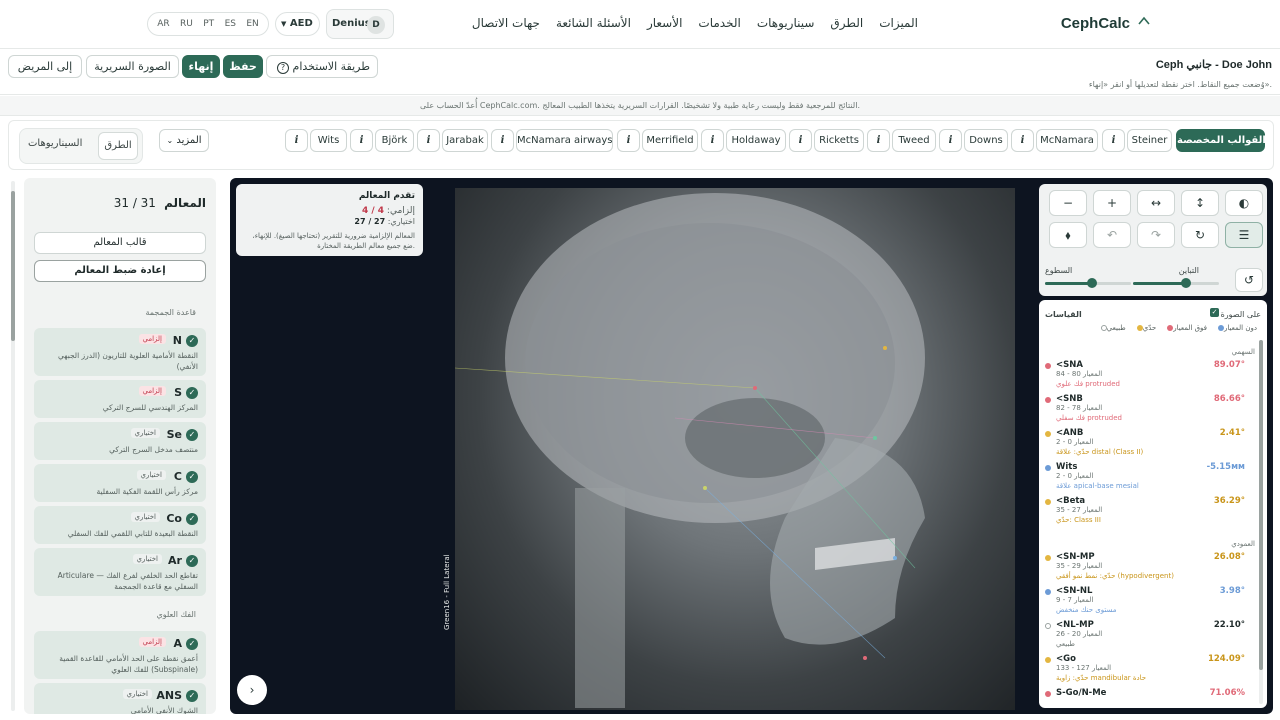  Describe the element at coordinates (1068, 203) in the screenshot. I see `zoom-out-icon: −` at that location.